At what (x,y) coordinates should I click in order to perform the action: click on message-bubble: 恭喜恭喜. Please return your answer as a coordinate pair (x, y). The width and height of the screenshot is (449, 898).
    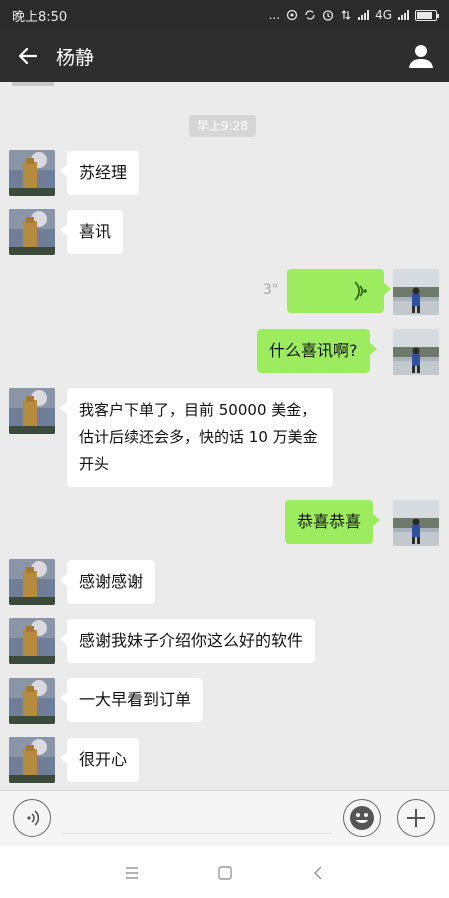
    Looking at the image, I should click on (333, 522).